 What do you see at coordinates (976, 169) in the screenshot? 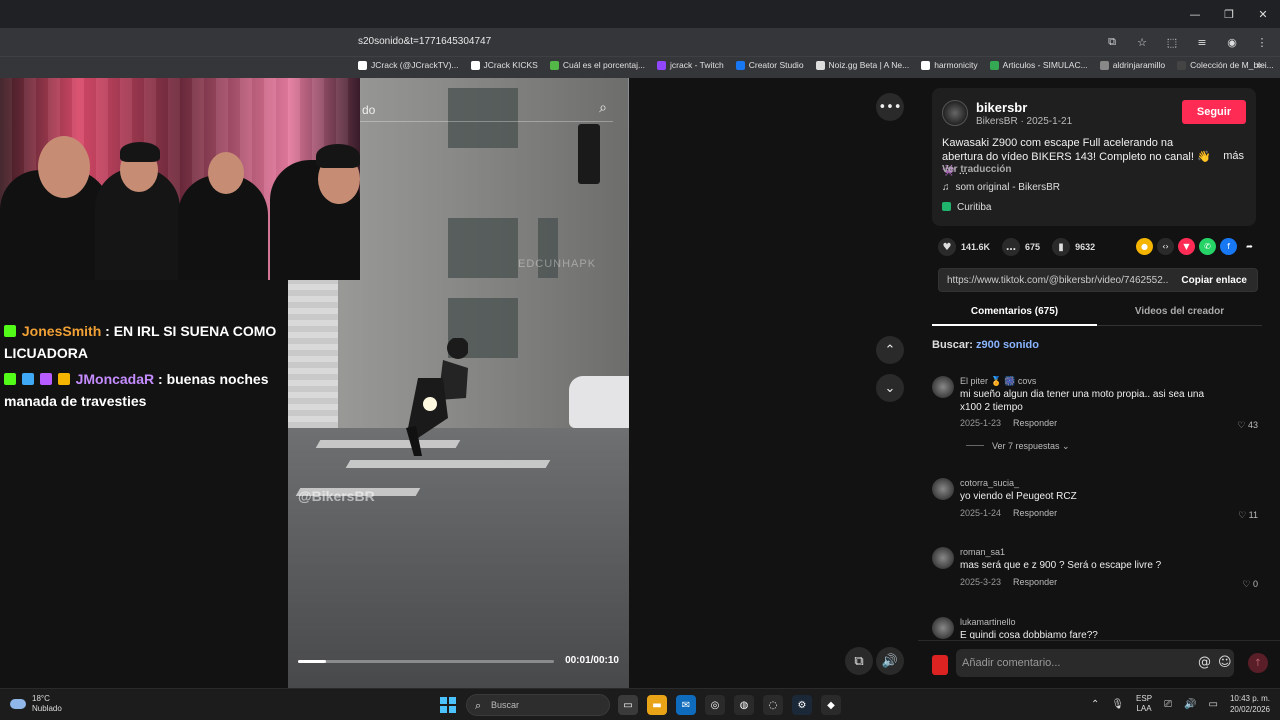
I see `translate-link: Ver traducción` at bounding box center [976, 169].